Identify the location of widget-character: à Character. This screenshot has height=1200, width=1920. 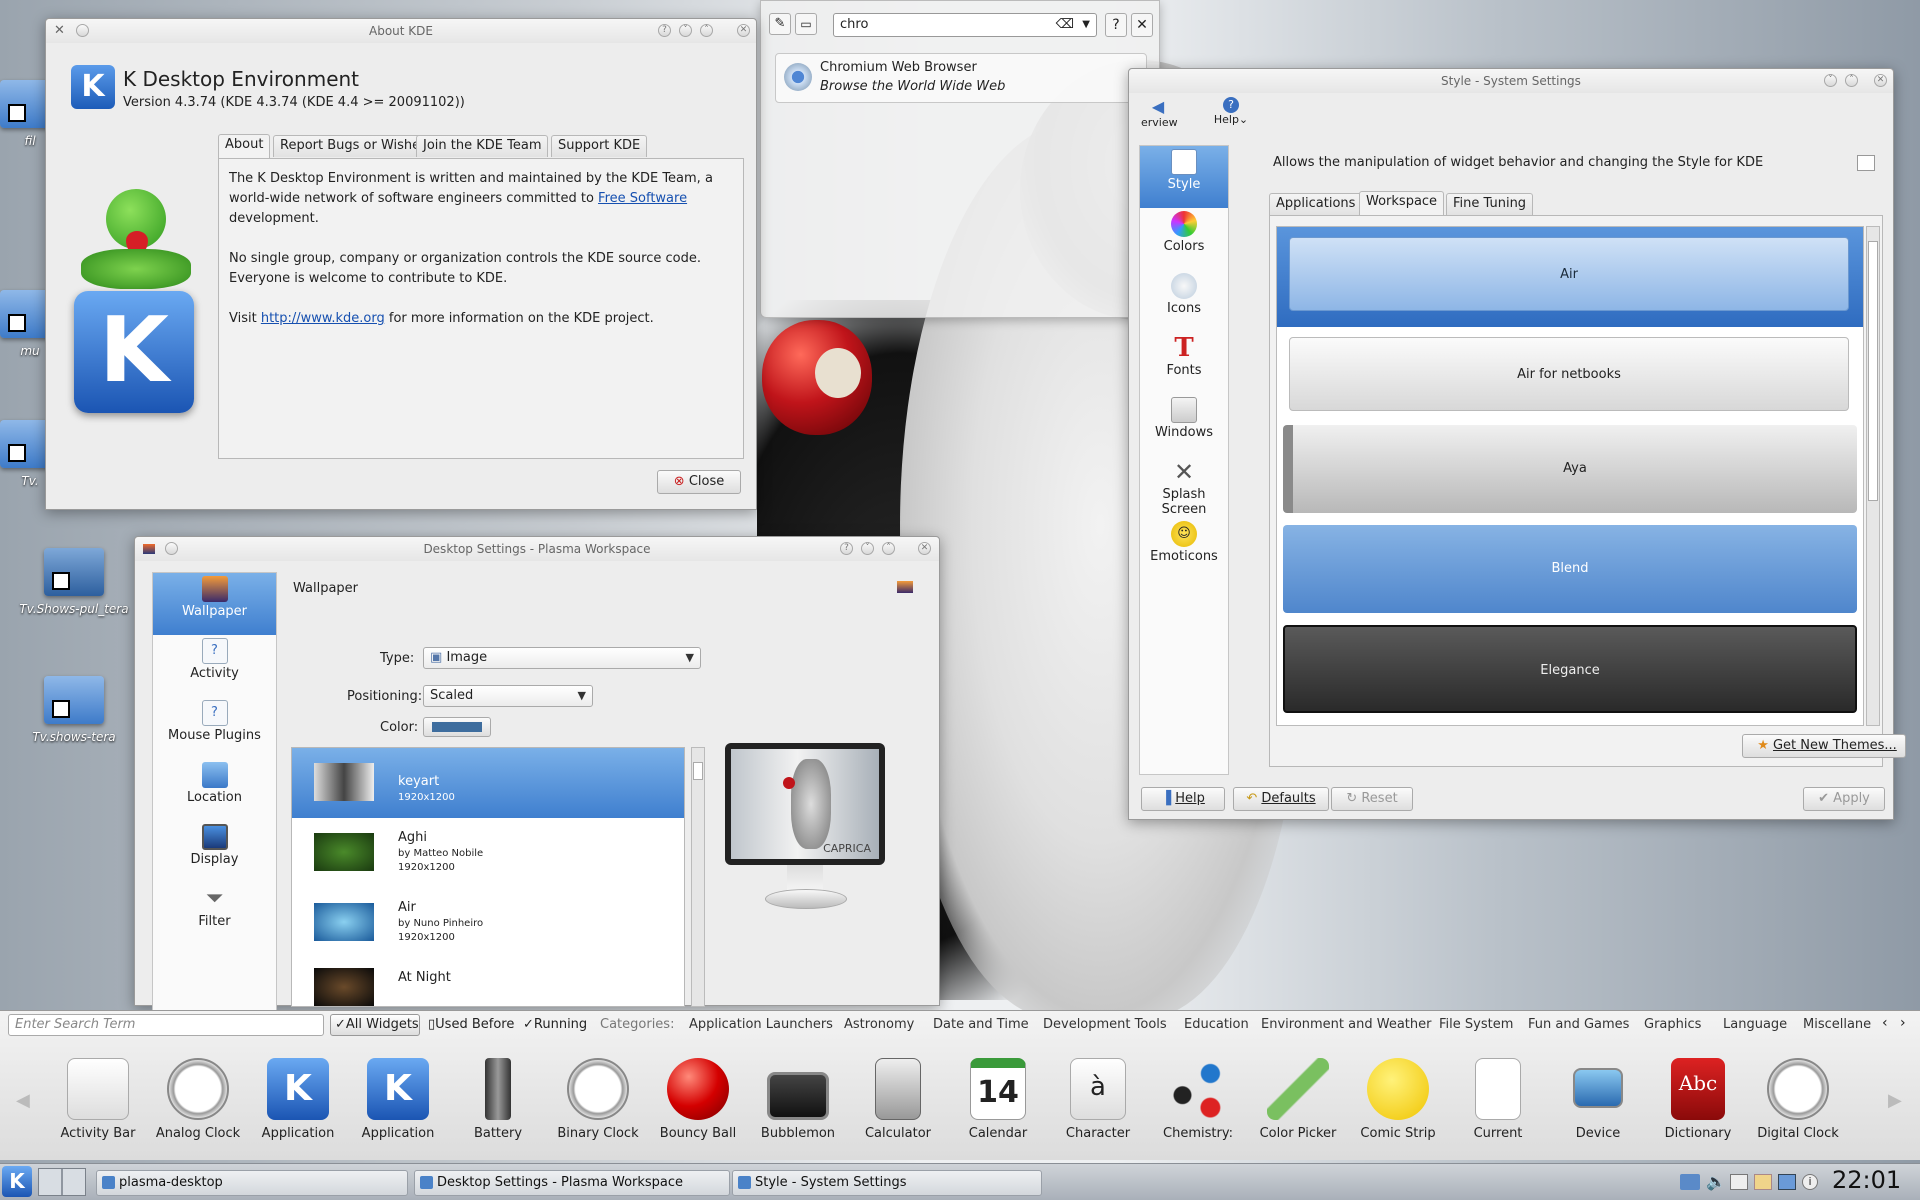
(1098, 1099).